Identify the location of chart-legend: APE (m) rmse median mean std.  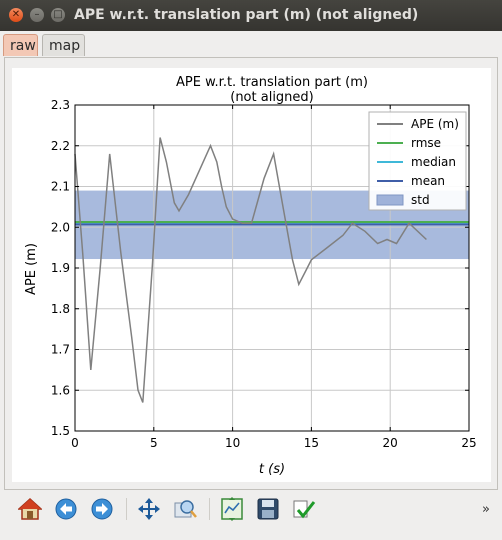
(417, 161).